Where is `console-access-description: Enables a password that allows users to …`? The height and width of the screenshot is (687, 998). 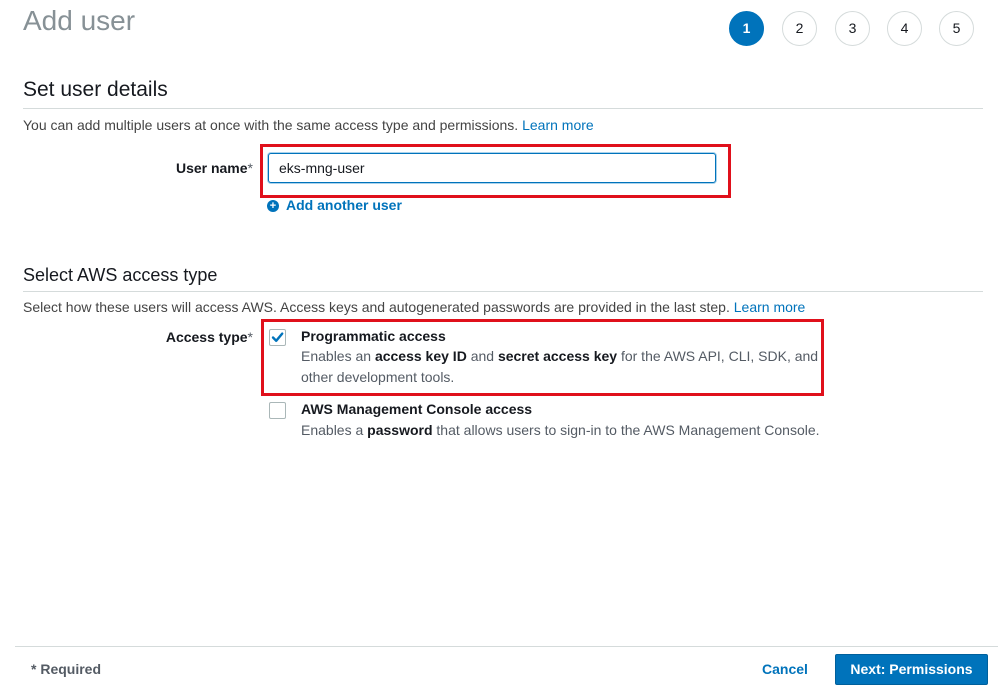 console-access-description: Enables a password that allows users to … is located at coordinates (561, 430).